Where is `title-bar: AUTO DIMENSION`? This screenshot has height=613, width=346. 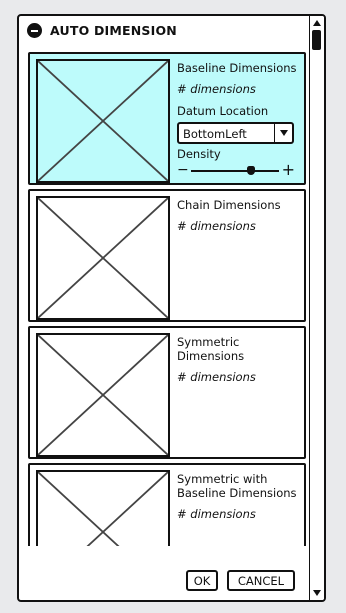 title-bar: AUTO DIMENSION is located at coordinates (165, 33).